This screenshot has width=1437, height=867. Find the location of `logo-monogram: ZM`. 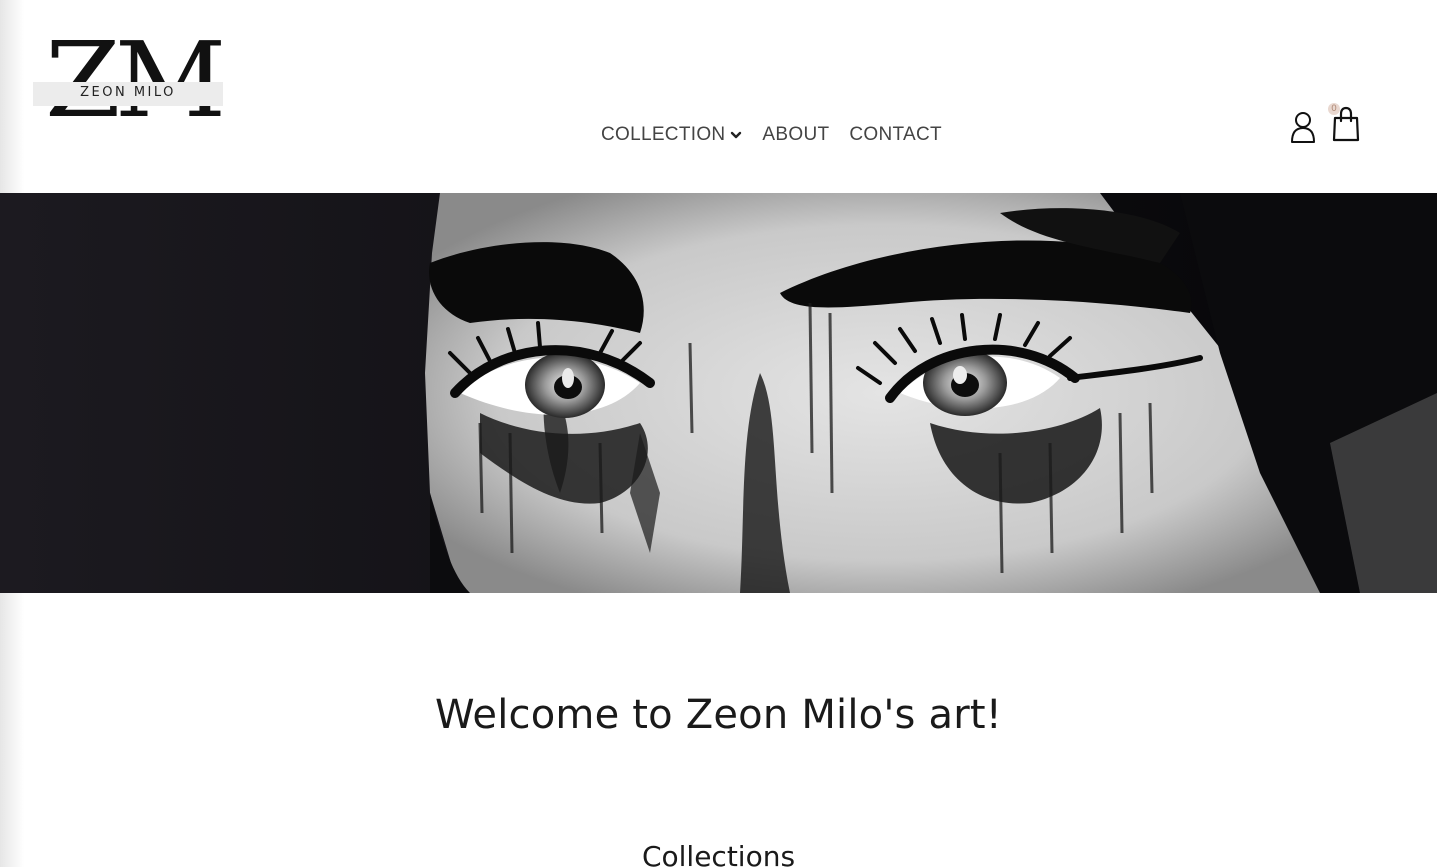

logo-monogram: ZM is located at coordinates (135, 80).